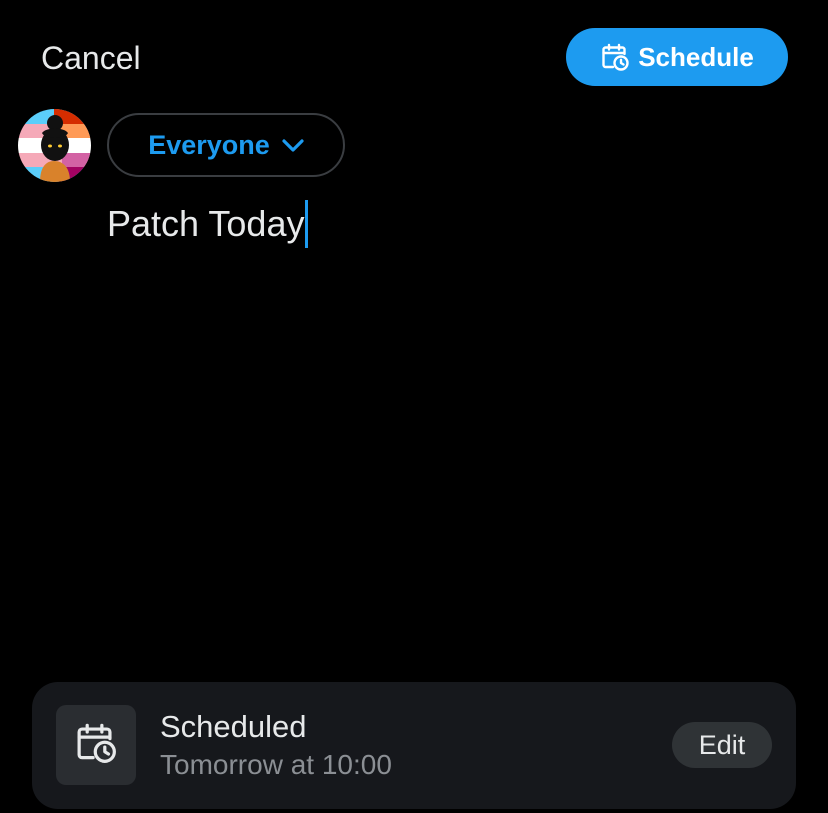 The width and height of the screenshot is (828, 813). I want to click on schedule-button-label: Schedule, so click(696, 56).